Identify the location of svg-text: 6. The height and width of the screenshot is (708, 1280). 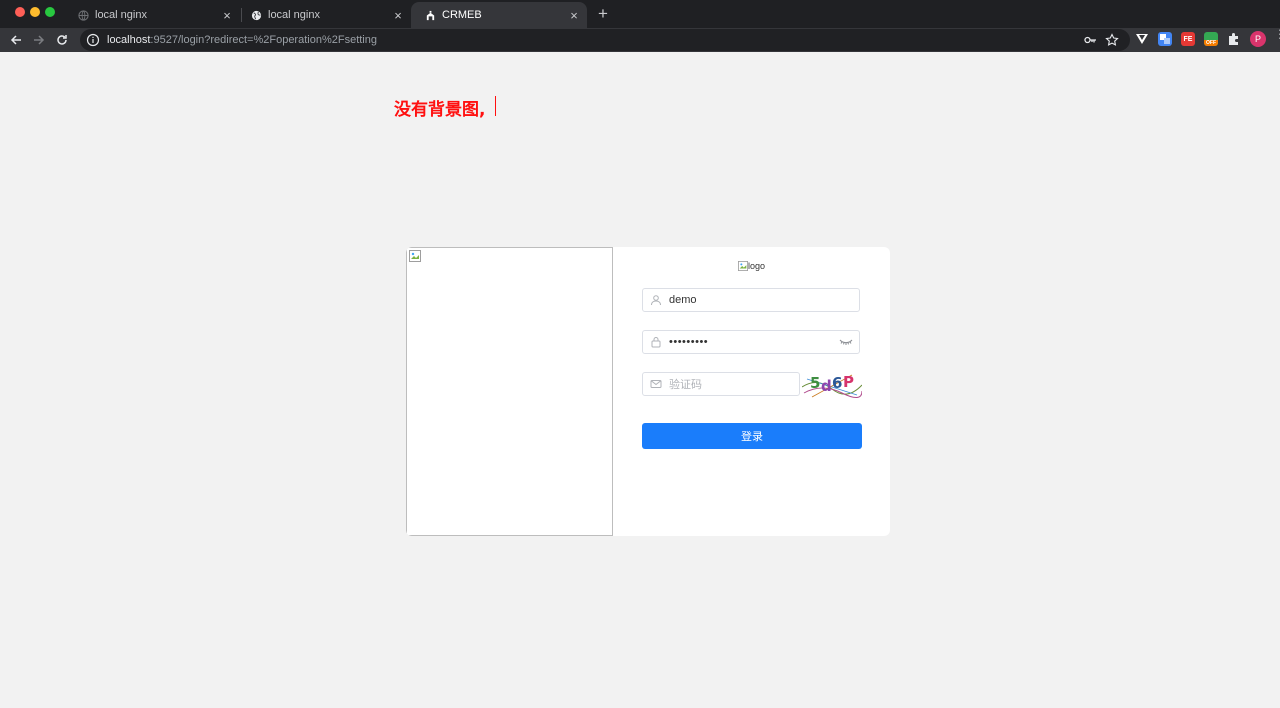
(837, 383).